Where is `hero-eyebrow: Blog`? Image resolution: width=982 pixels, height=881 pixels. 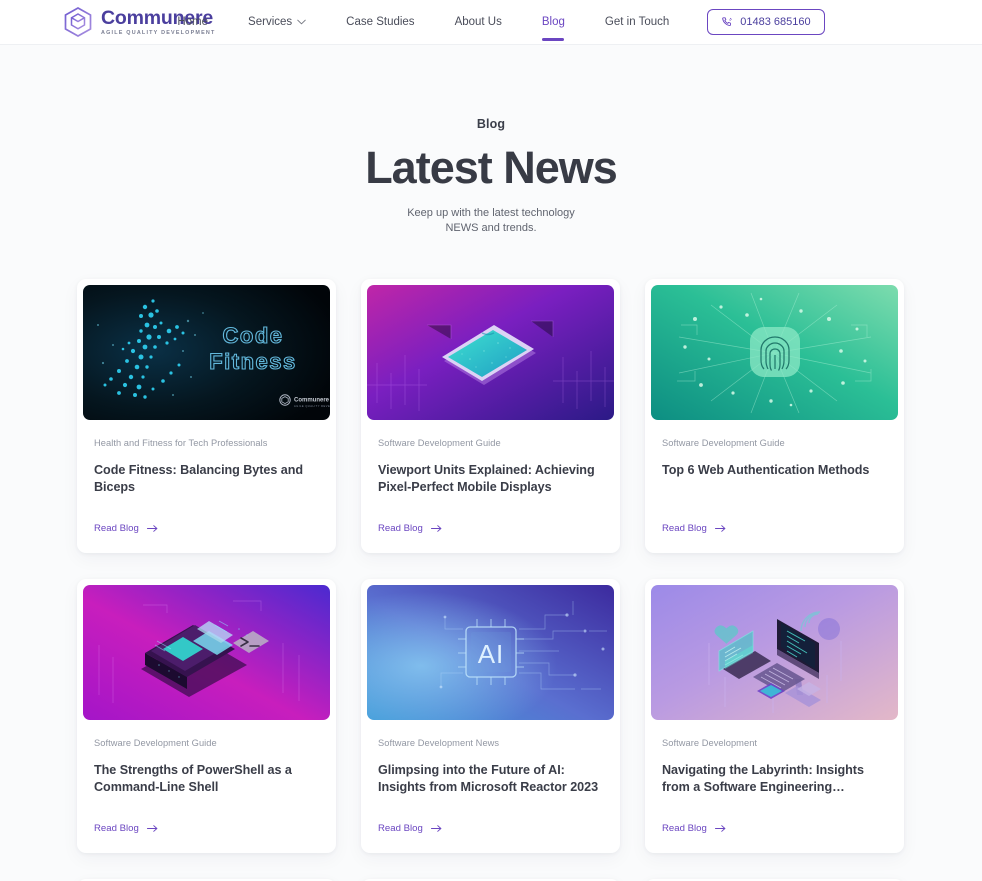 hero-eyebrow: Blog is located at coordinates (491, 124).